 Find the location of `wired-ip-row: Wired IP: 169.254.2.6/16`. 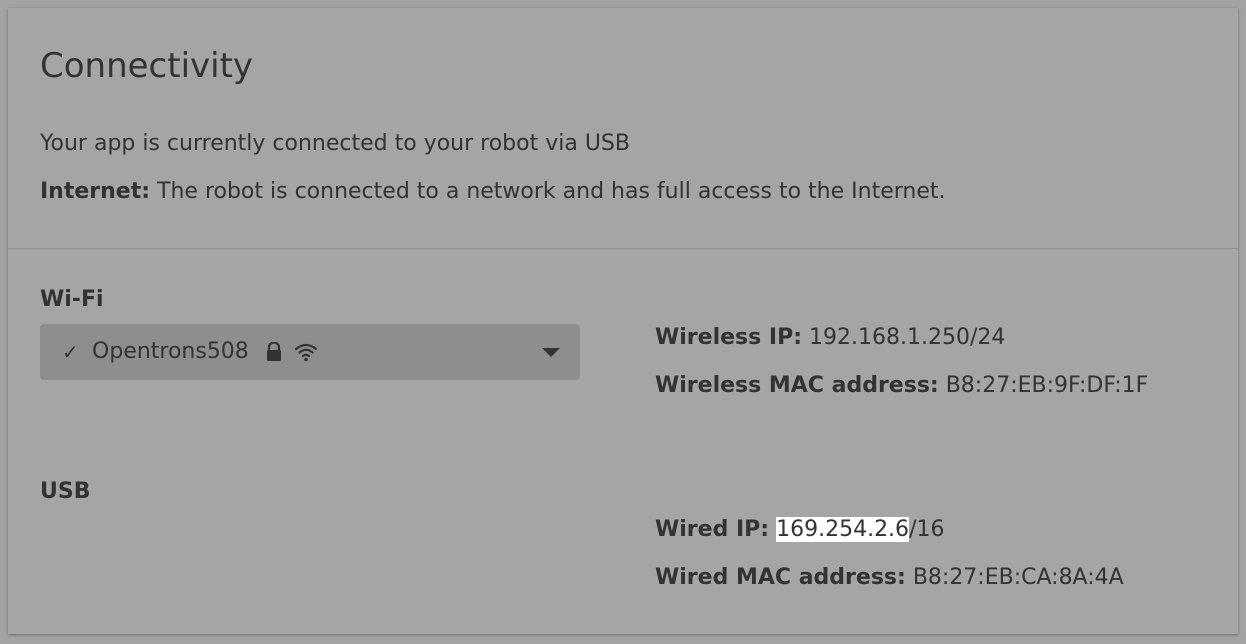

wired-ip-row: Wired IP: 169.254.2.6/16 is located at coordinates (799, 530).